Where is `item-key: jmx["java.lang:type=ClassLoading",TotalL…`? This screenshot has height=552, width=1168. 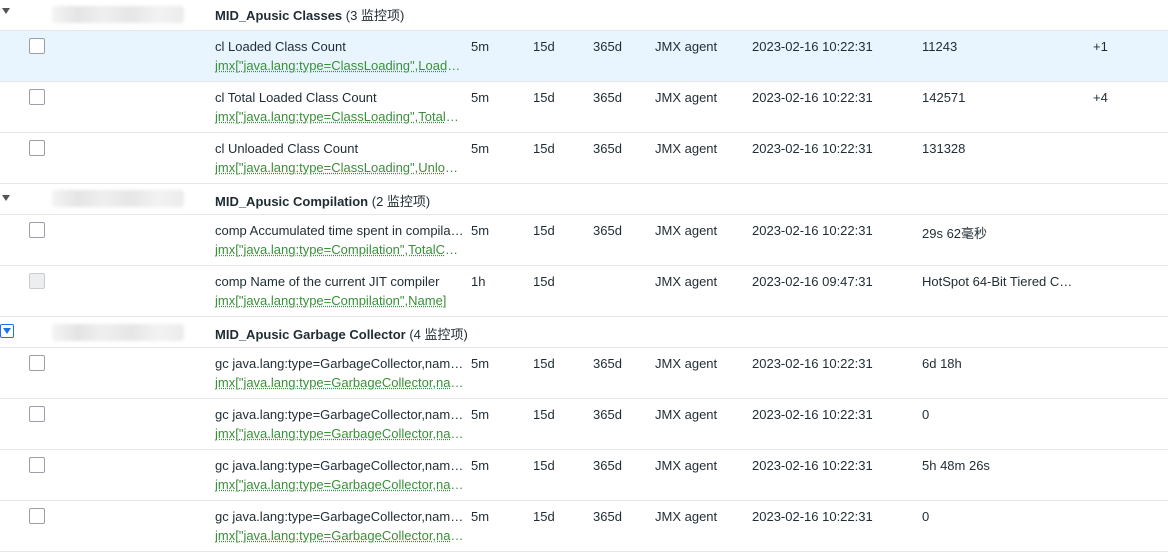 item-key: jmx["java.lang:type=ClassLoading",TotalL… is located at coordinates (340, 116).